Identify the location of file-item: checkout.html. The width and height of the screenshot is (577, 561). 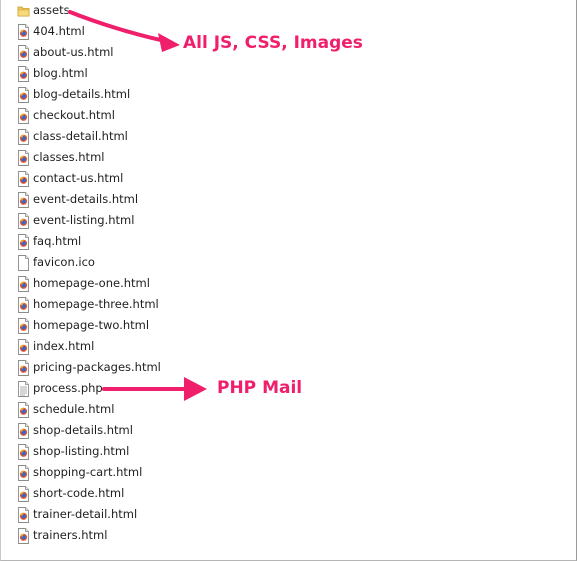
(87, 115).